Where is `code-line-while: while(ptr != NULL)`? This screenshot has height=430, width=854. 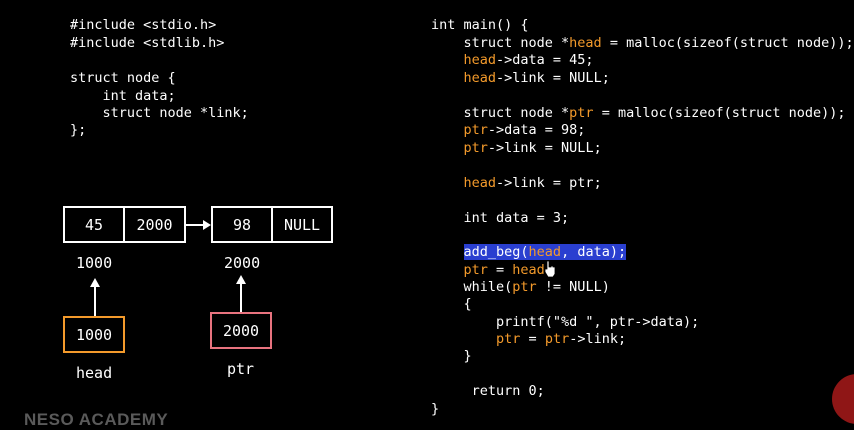
code-line-while: while(ptr != NULL) is located at coordinates (520, 287).